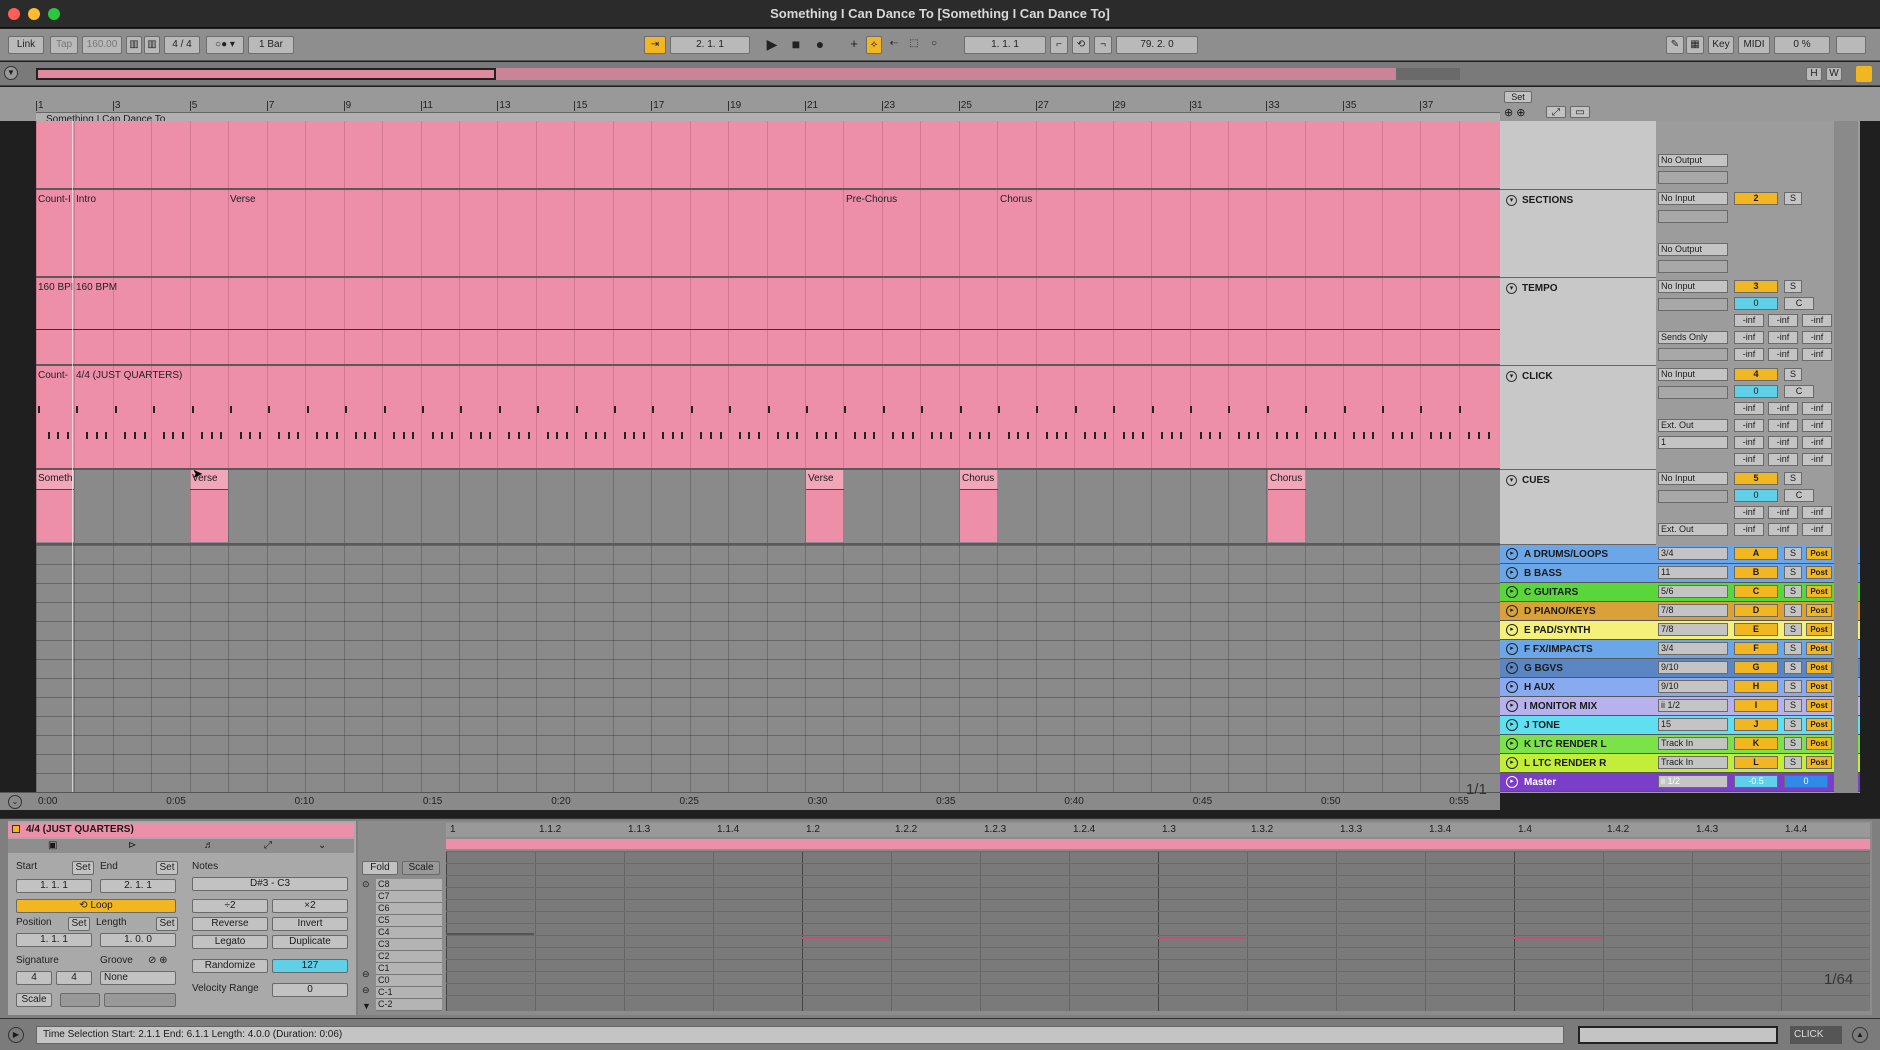 The height and width of the screenshot is (1050, 1880). I want to click on click-input-channel, so click(1693, 392).